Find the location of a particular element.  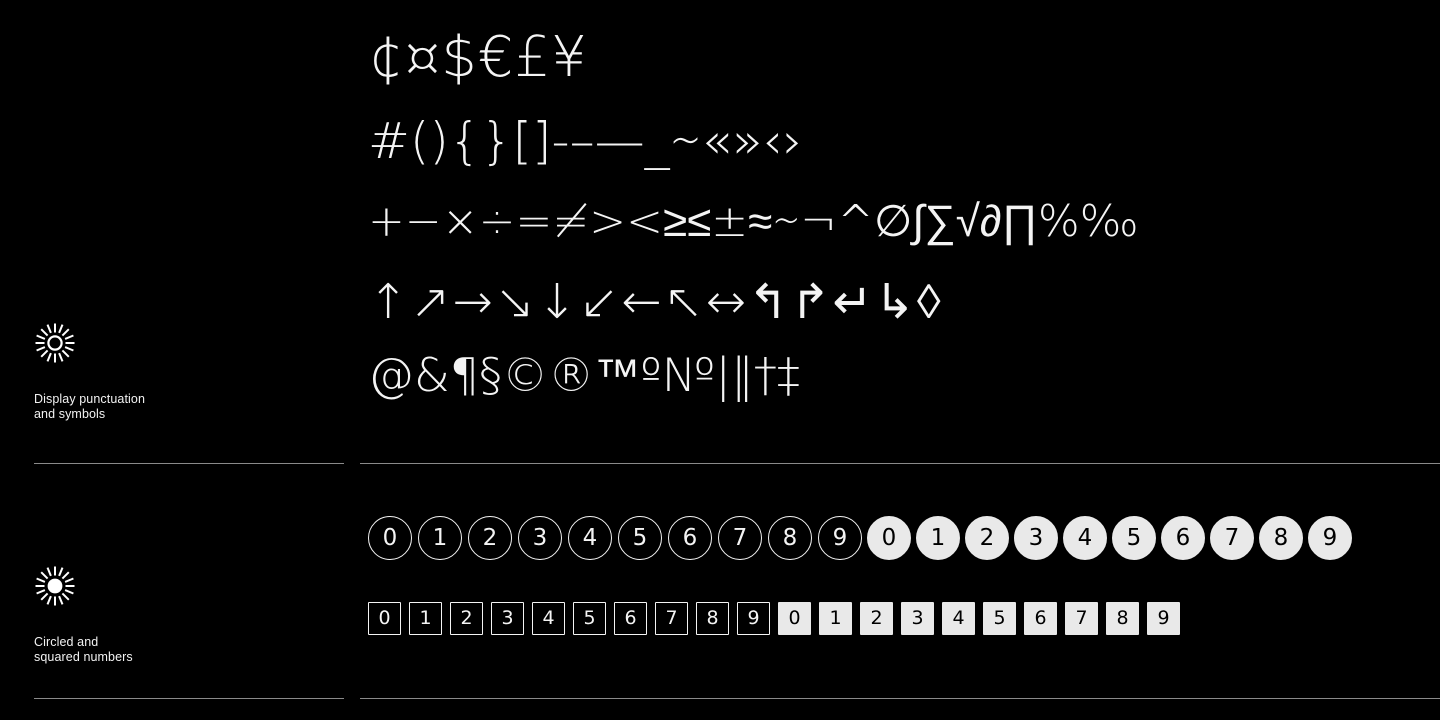

squared-numbers-row: 01234567890123456789 is located at coordinates (774, 618).